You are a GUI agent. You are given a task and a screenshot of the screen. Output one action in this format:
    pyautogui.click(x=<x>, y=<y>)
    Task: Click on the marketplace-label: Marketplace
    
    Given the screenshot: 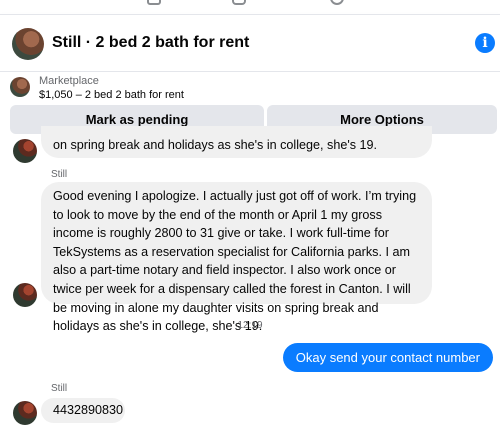 What is the action you would take?
    pyautogui.click(x=69, y=81)
    